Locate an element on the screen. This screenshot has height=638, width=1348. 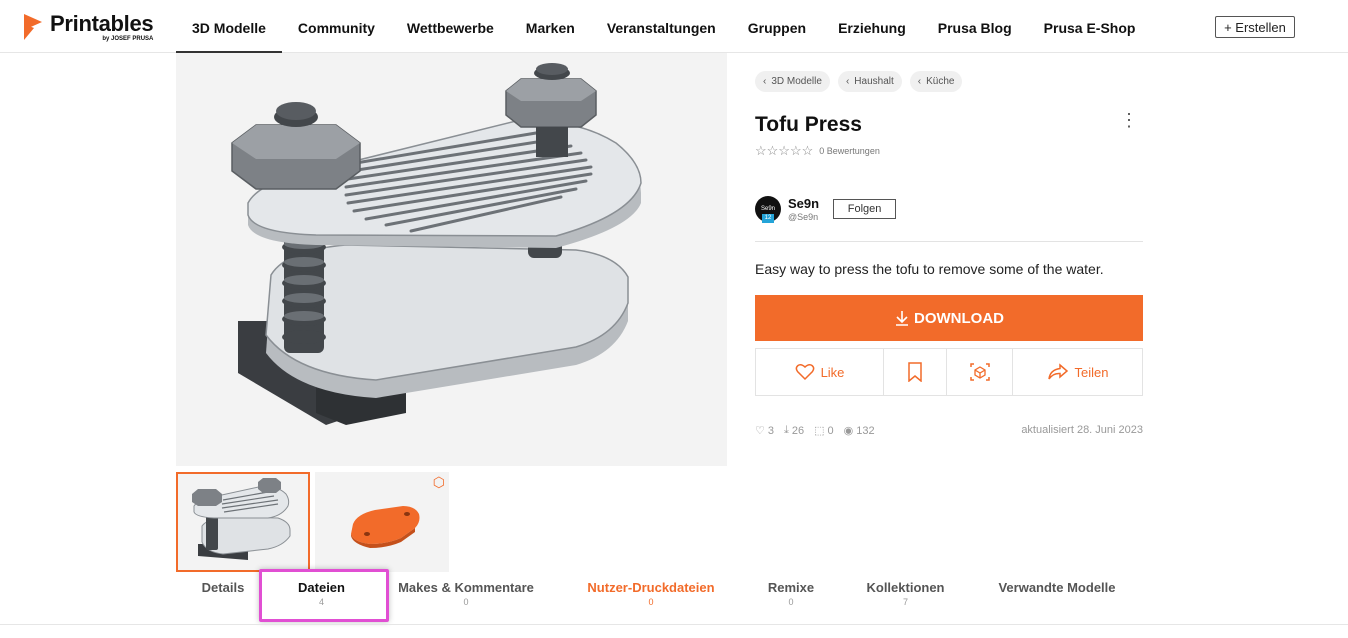
nav-veranstaltungen: Veranstaltungen is located at coordinates (661, 26).